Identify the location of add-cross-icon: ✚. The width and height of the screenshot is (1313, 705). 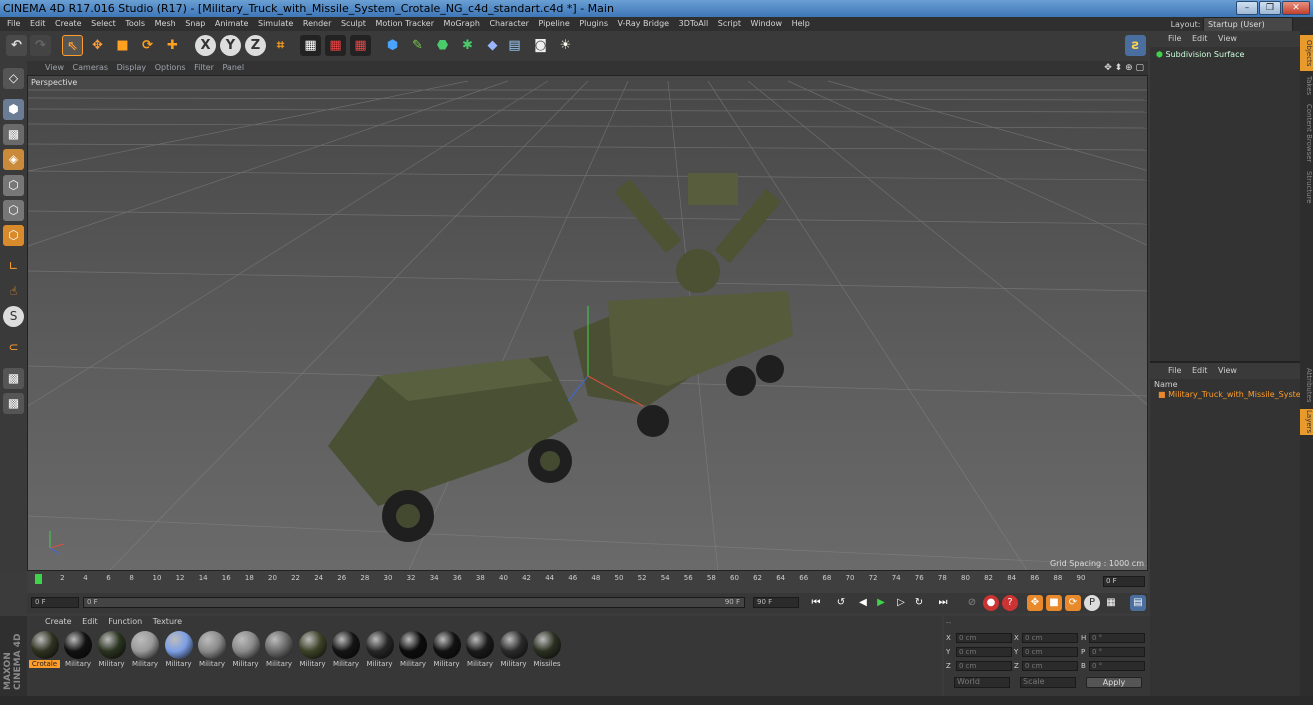
(172, 45).